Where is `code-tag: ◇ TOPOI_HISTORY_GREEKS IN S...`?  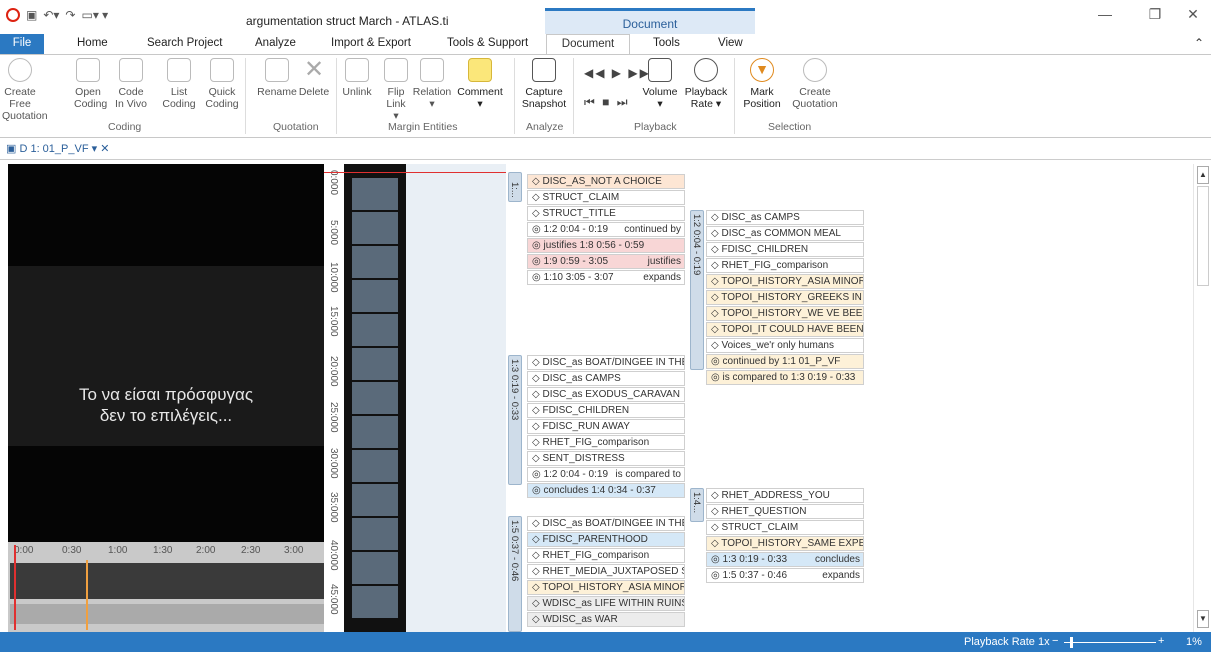 code-tag: ◇ TOPOI_HISTORY_GREEKS IN S... is located at coordinates (785, 297).